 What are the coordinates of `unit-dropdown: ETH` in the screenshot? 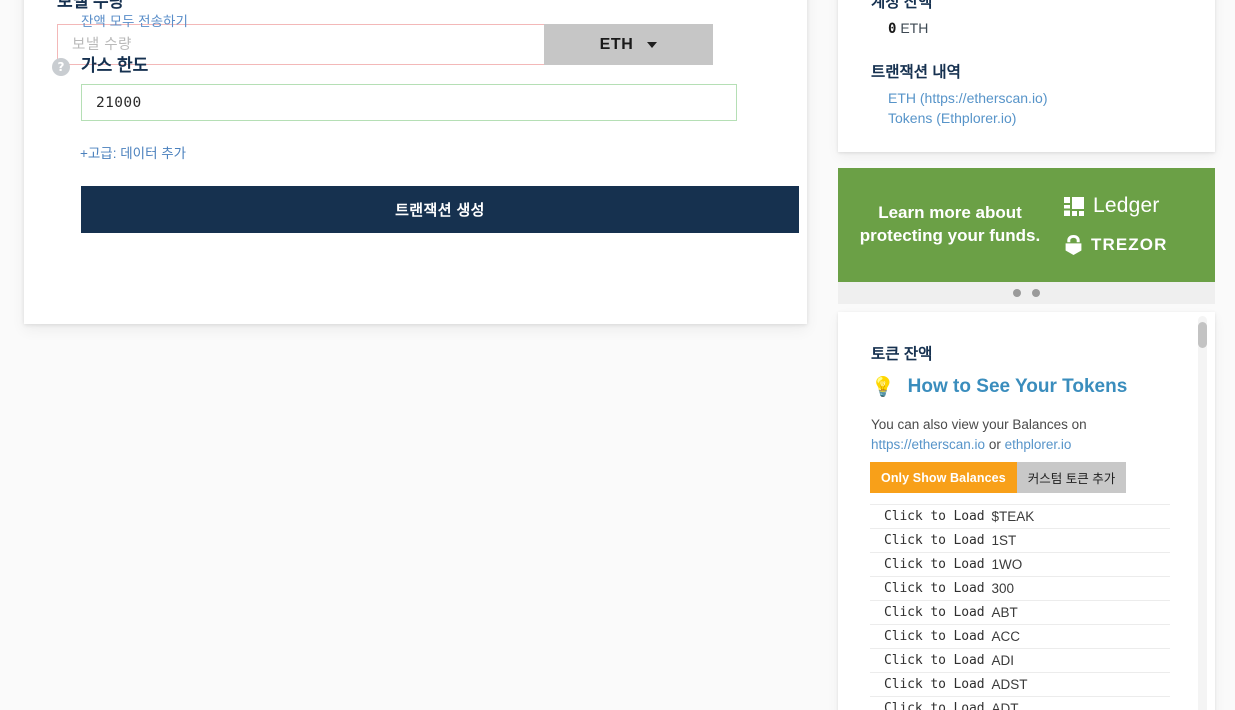 It's located at (628, 44).